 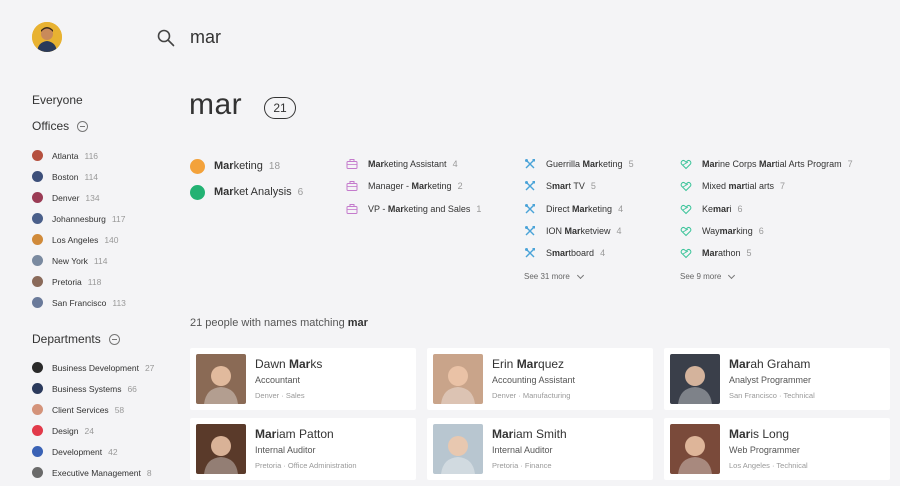 I want to click on department-count: 27, so click(x=149, y=367).